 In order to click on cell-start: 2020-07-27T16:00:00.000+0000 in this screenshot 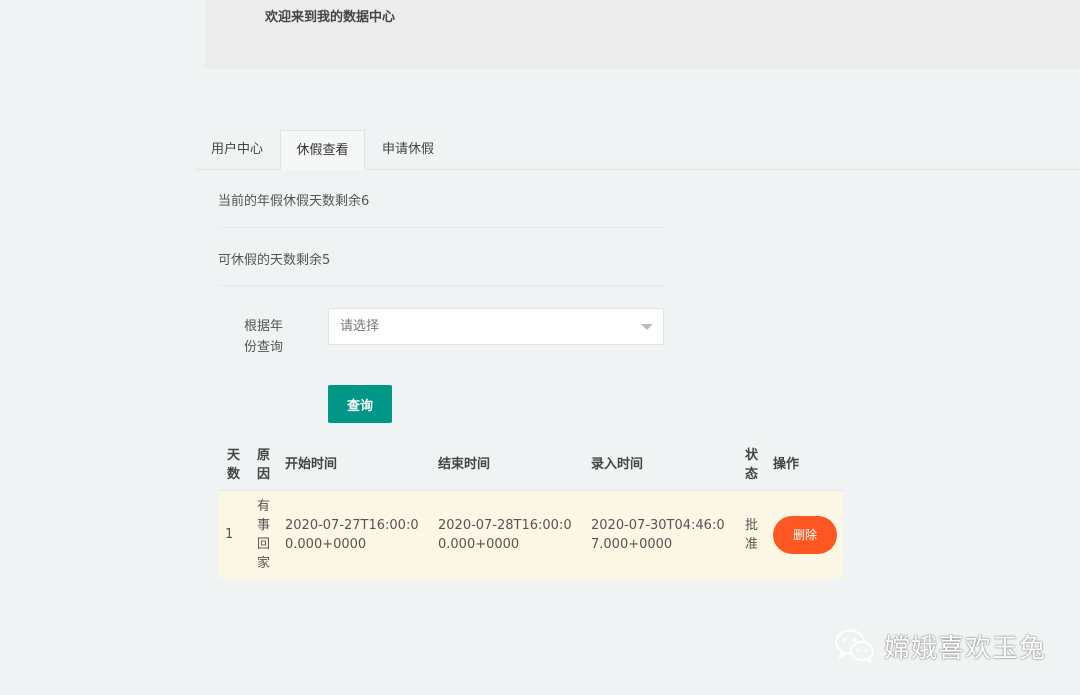, I will do `click(354, 534)`.